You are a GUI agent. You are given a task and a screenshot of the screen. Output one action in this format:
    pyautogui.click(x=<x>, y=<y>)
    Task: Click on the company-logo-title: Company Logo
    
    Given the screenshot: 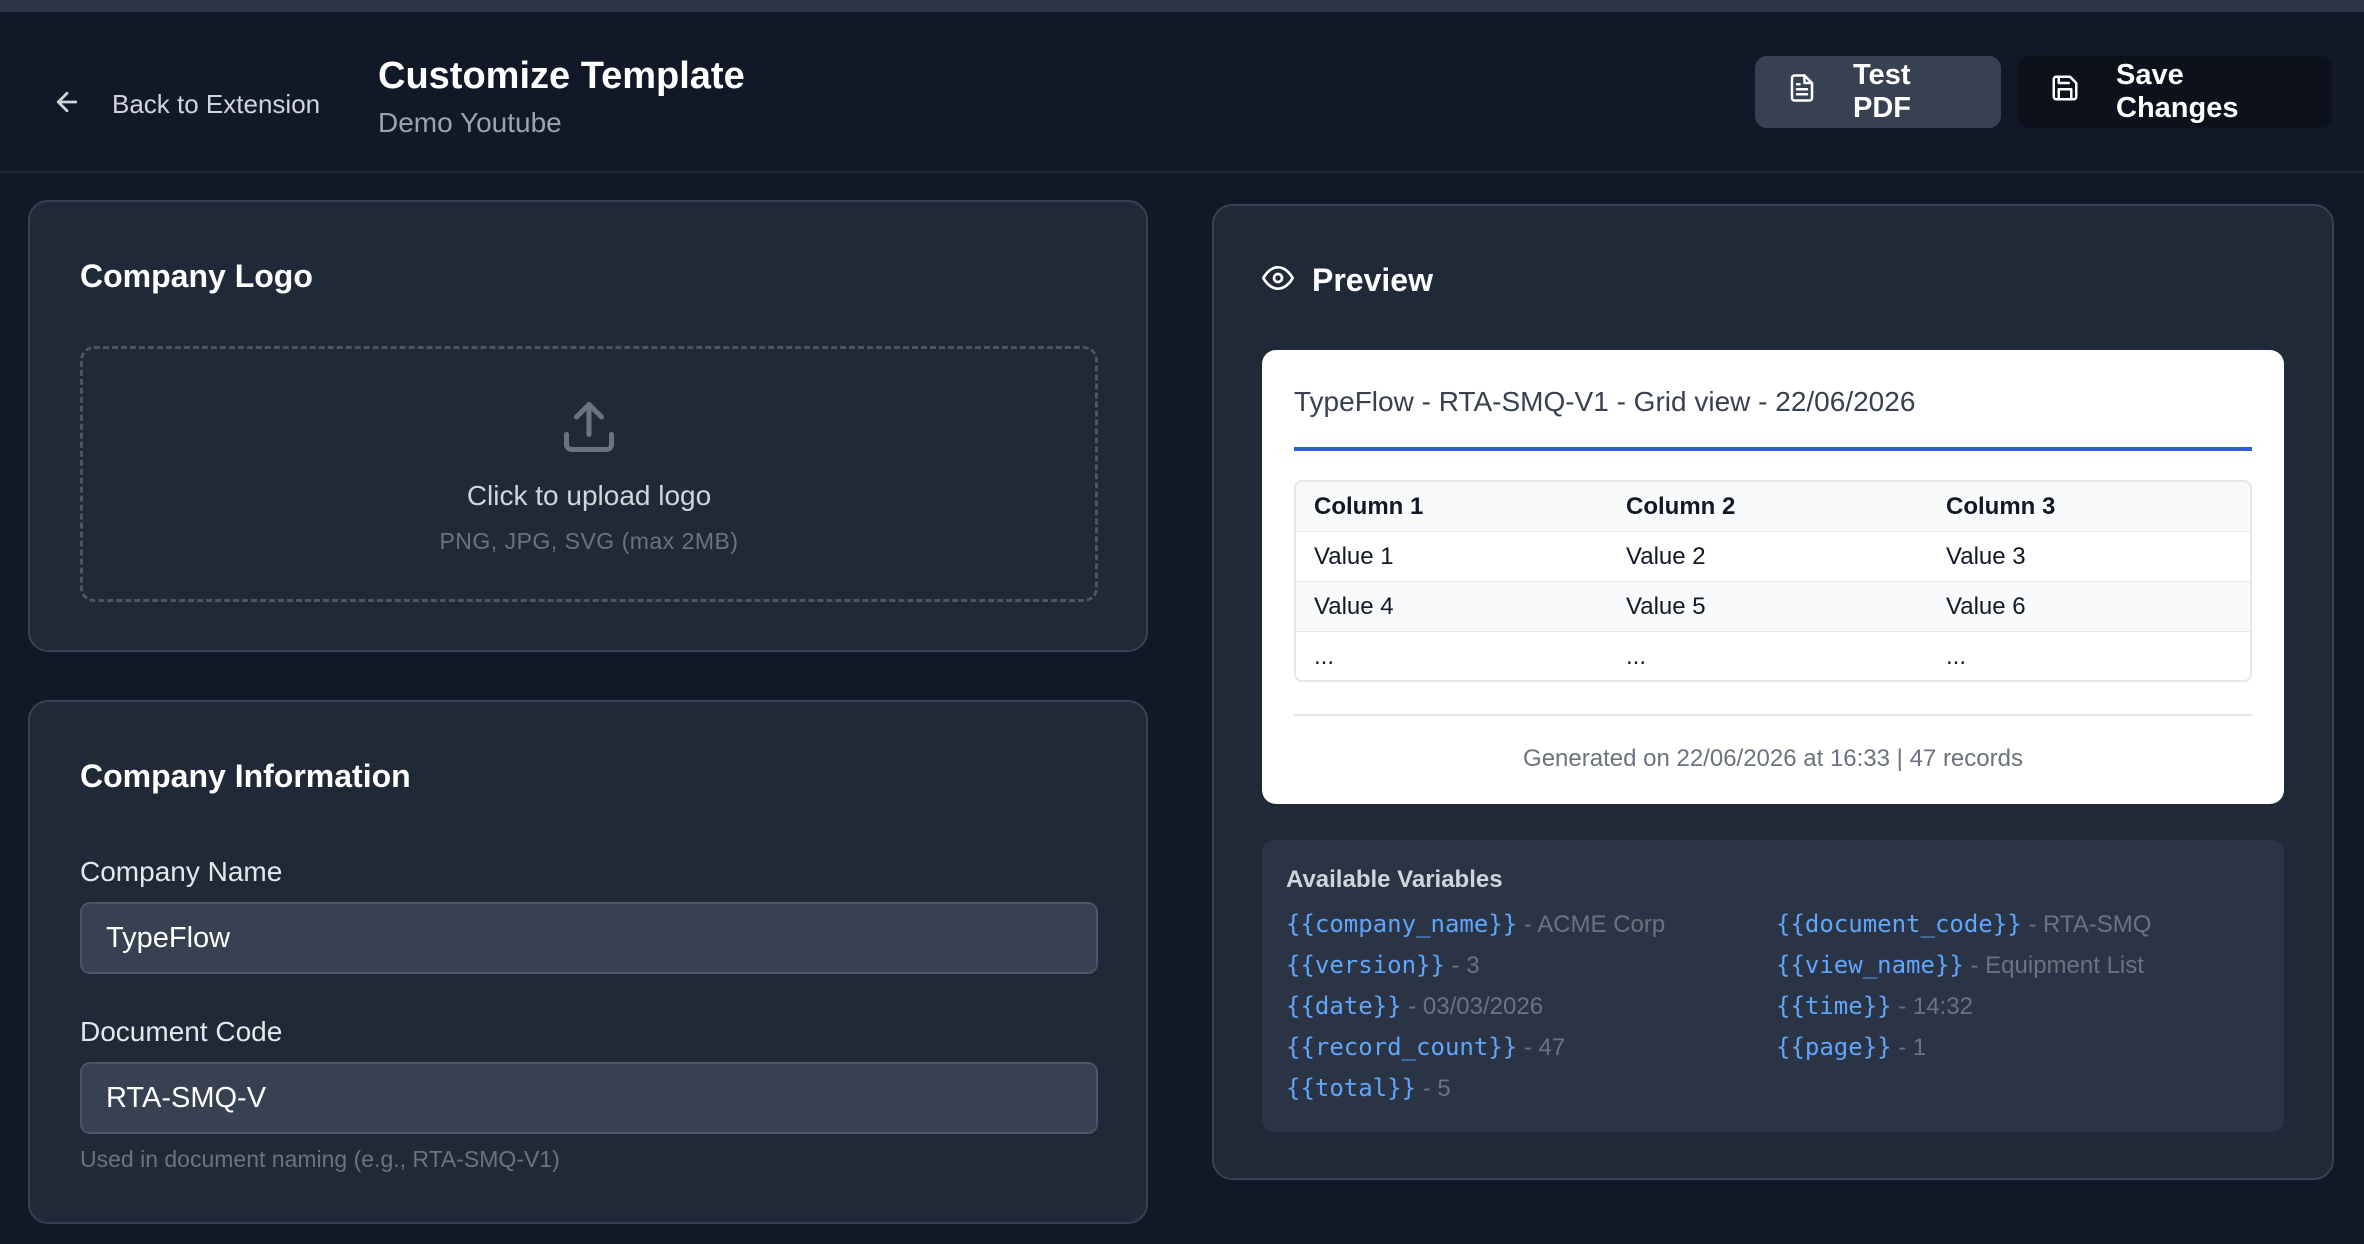 What is the action you would take?
    pyautogui.click(x=196, y=276)
    